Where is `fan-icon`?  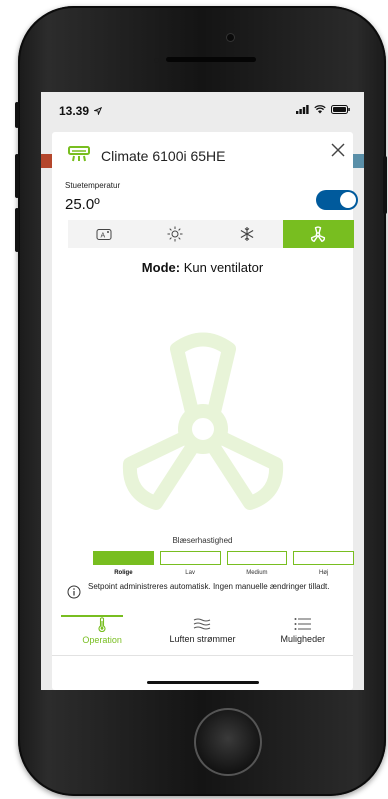 fan-icon is located at coordinates (318, 234).